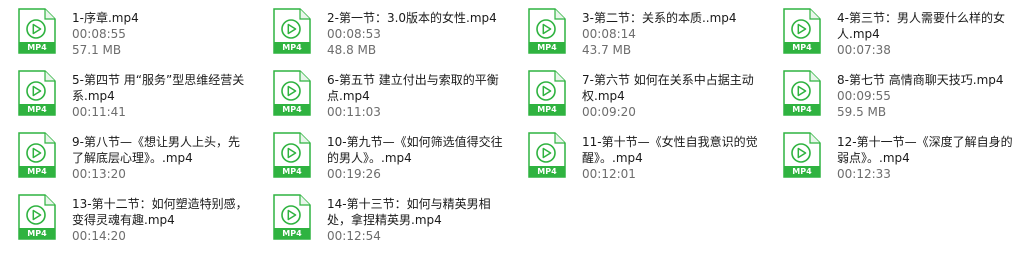  I want to click on file-item: MP4 7-第六节 如何在关系中占据主动权.mp4 00:09:20, so click(635, 99).